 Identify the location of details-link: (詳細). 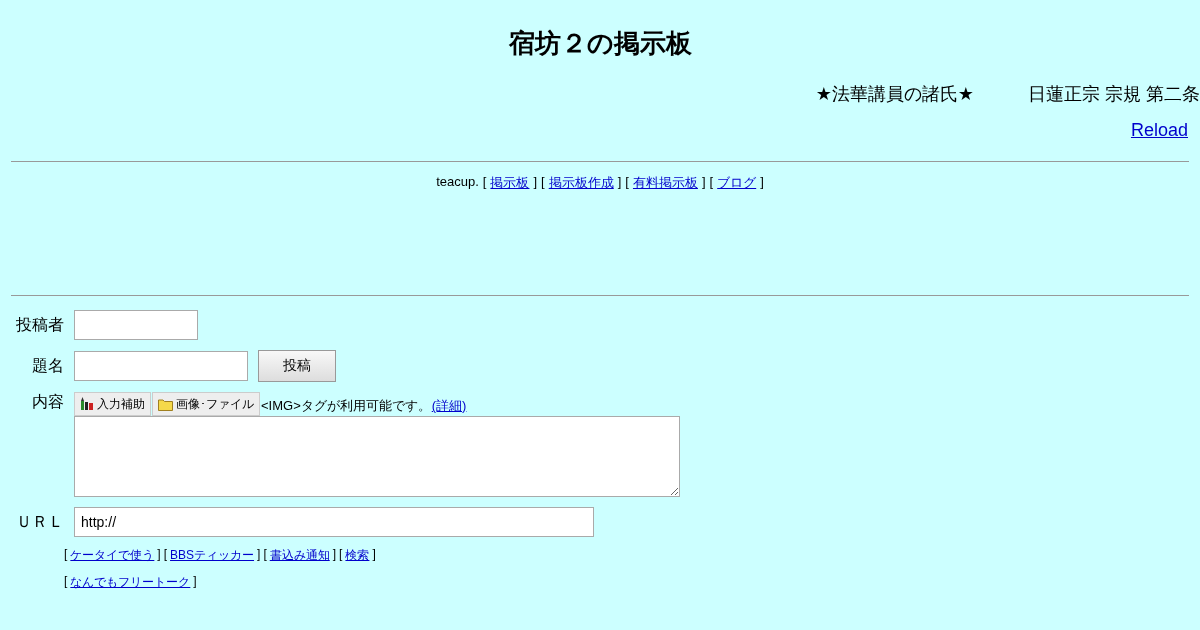
(449, 406).